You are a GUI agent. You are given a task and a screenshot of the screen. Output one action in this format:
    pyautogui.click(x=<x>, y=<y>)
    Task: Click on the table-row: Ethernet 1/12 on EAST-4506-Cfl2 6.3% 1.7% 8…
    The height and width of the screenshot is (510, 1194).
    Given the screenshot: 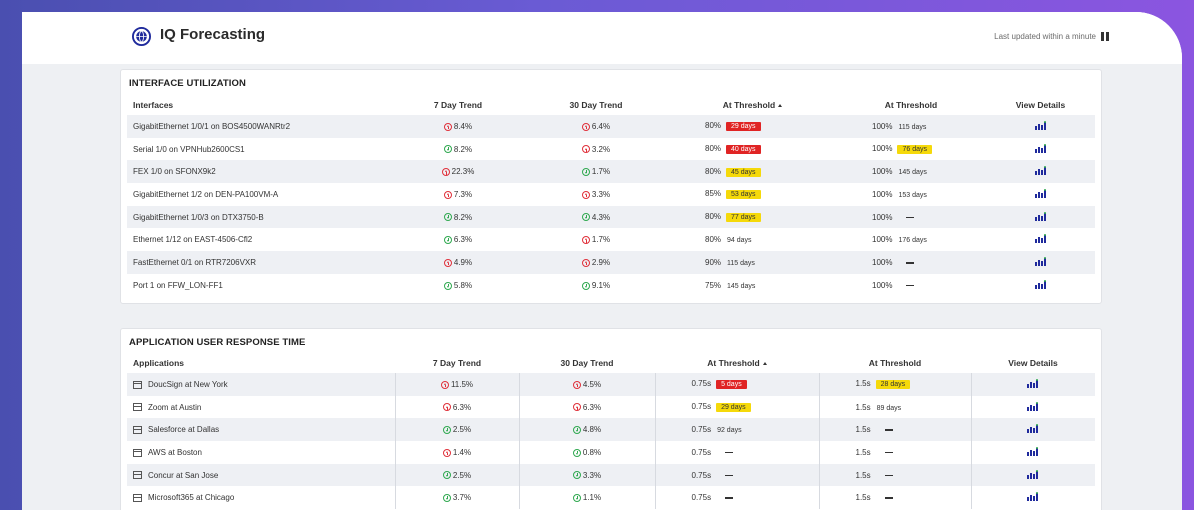 What is the action you would take?
    pyautogui.click(x=611, y=239)
    